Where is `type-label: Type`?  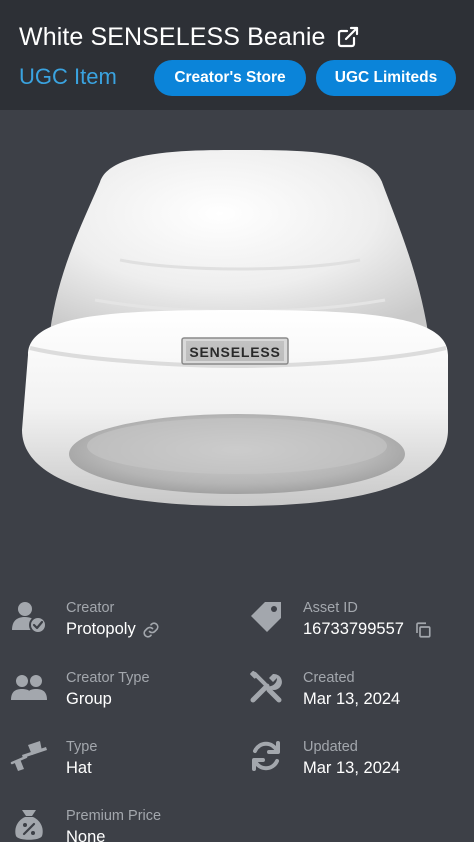
type-label: Type is located at coordinates (82, 747).